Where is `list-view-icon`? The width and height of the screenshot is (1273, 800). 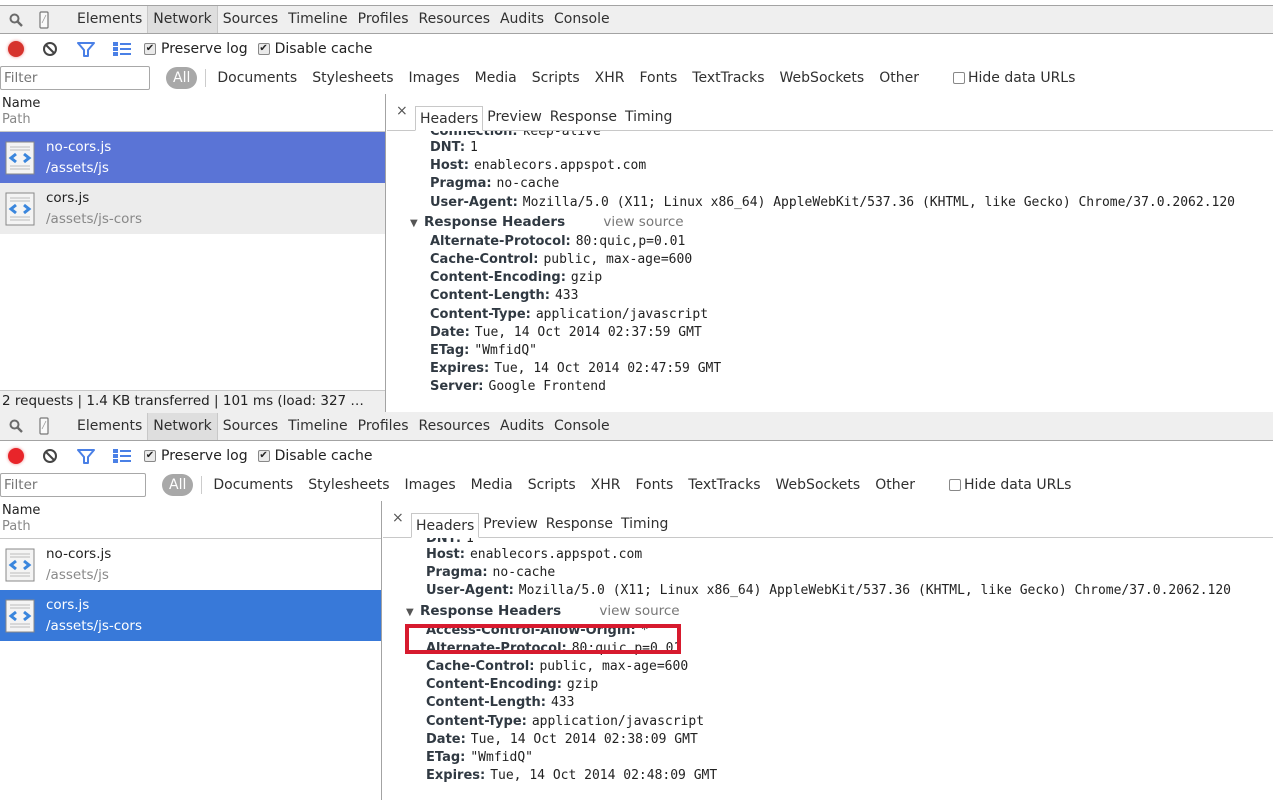 list-view-icon is located at coordinates (122, 49).